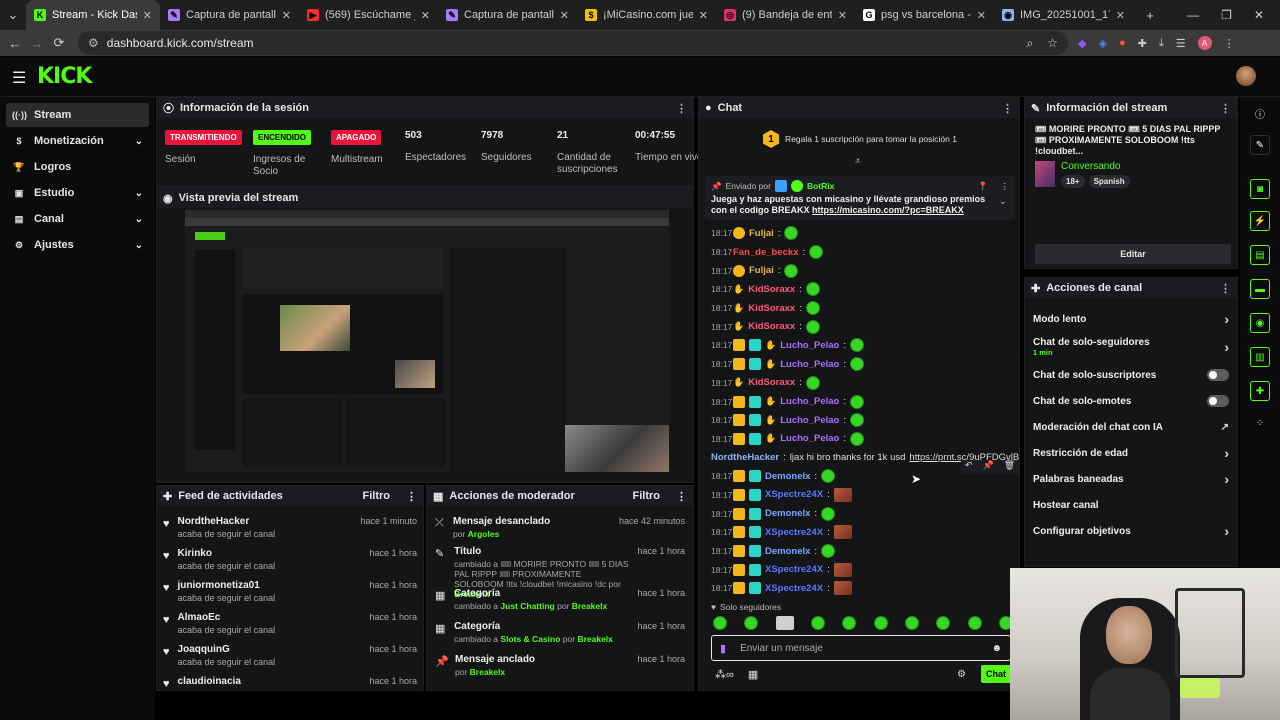 Image resolution: width=1280 pixels, height=720 pixels. What do you see at coordinates (924, 15) in the screenshot?
I see `browser-tab: Gpsg vs barcelona - Buscar ✕` at bounding box center [924, 15].